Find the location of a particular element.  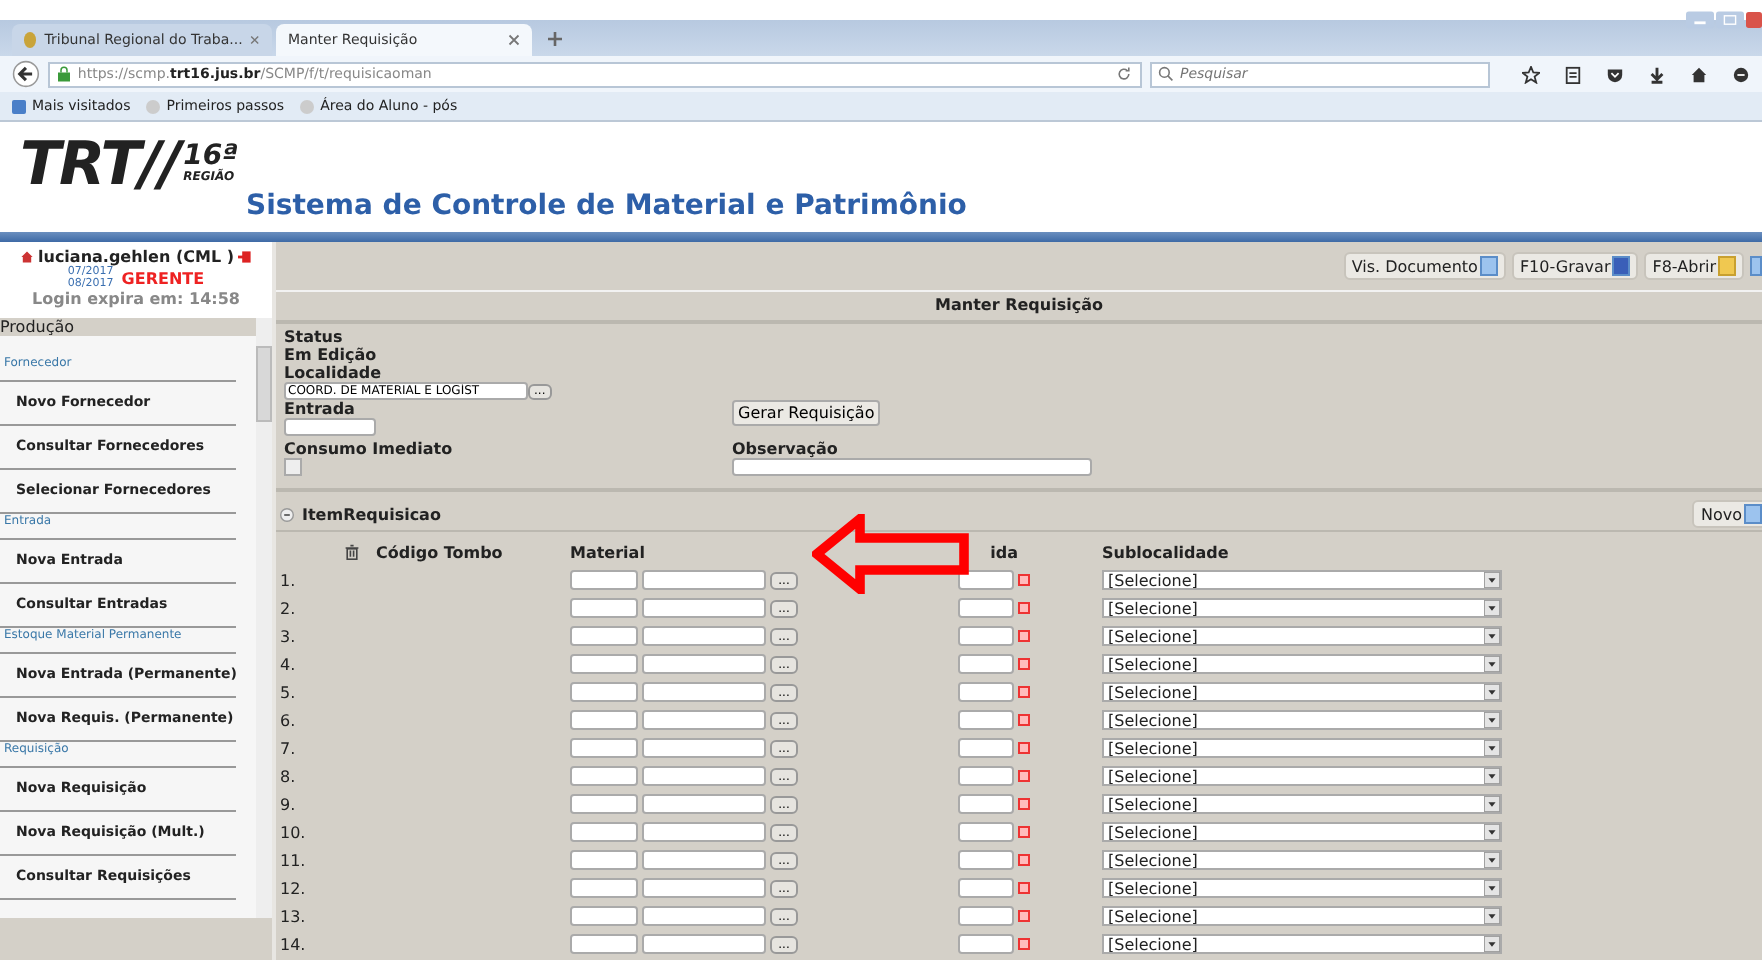

lock-icon is located at coordinates (63, 74).